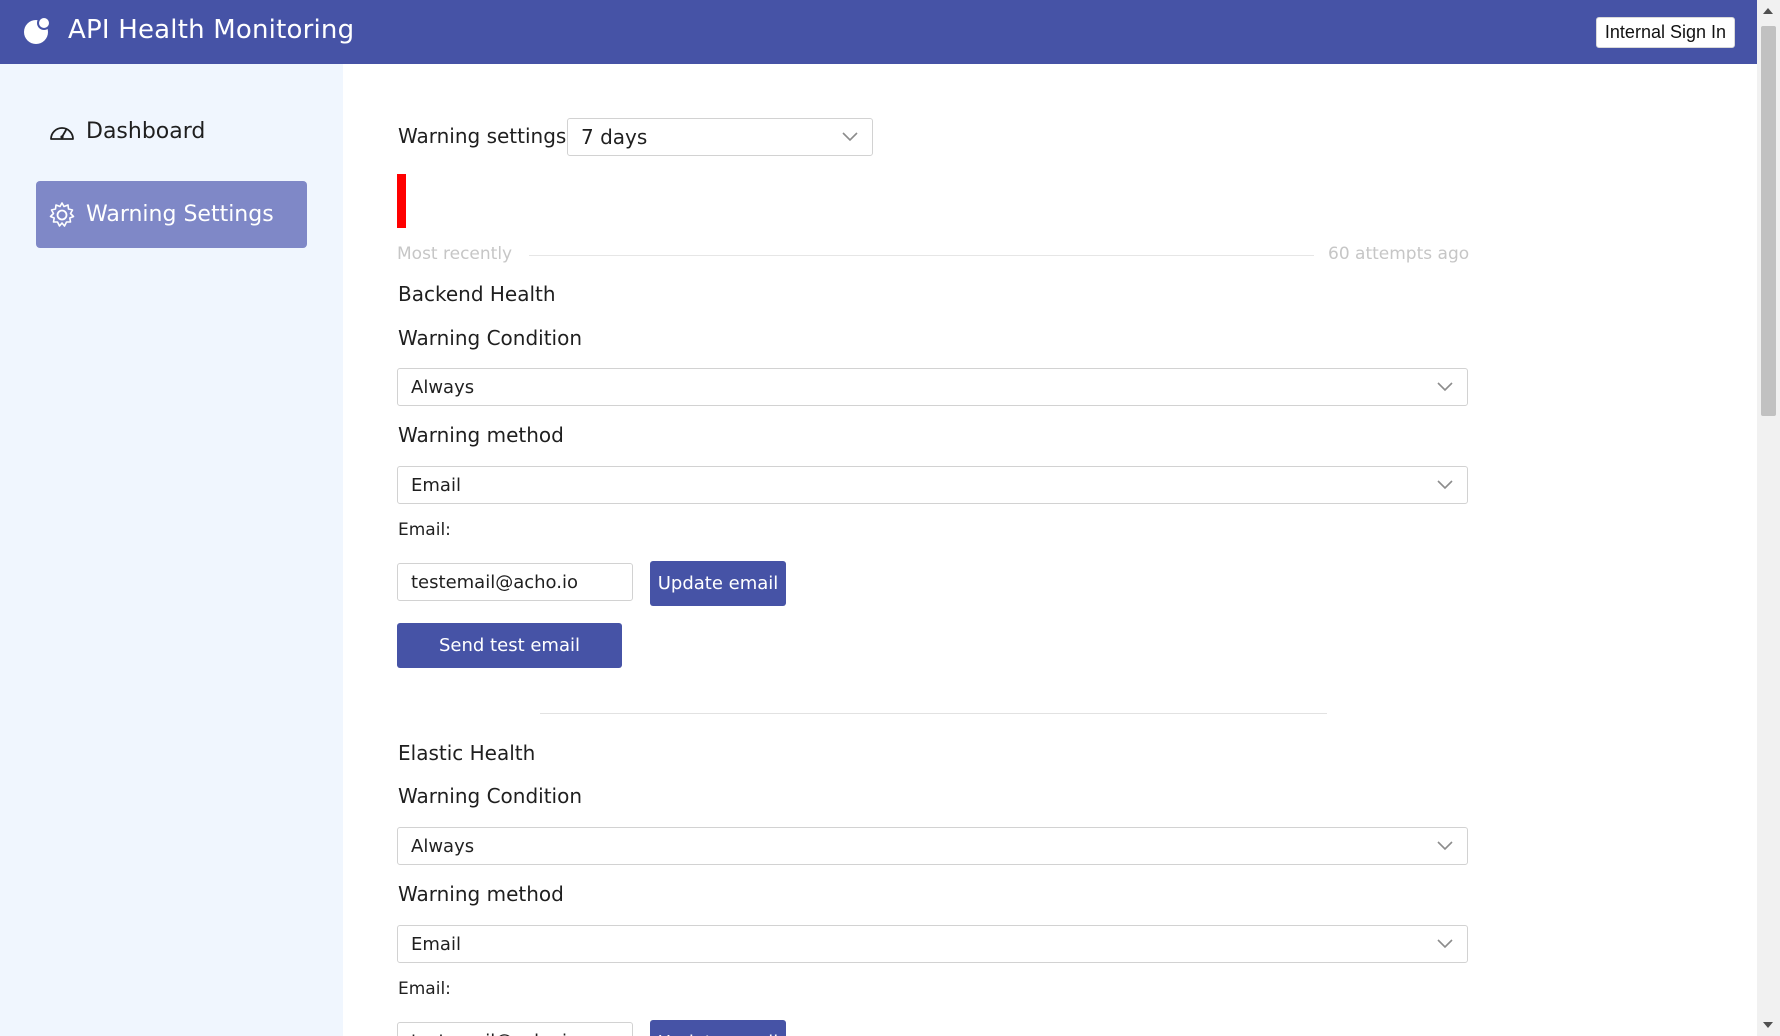  I want to click on app-logo-icon, so click(37, 30).